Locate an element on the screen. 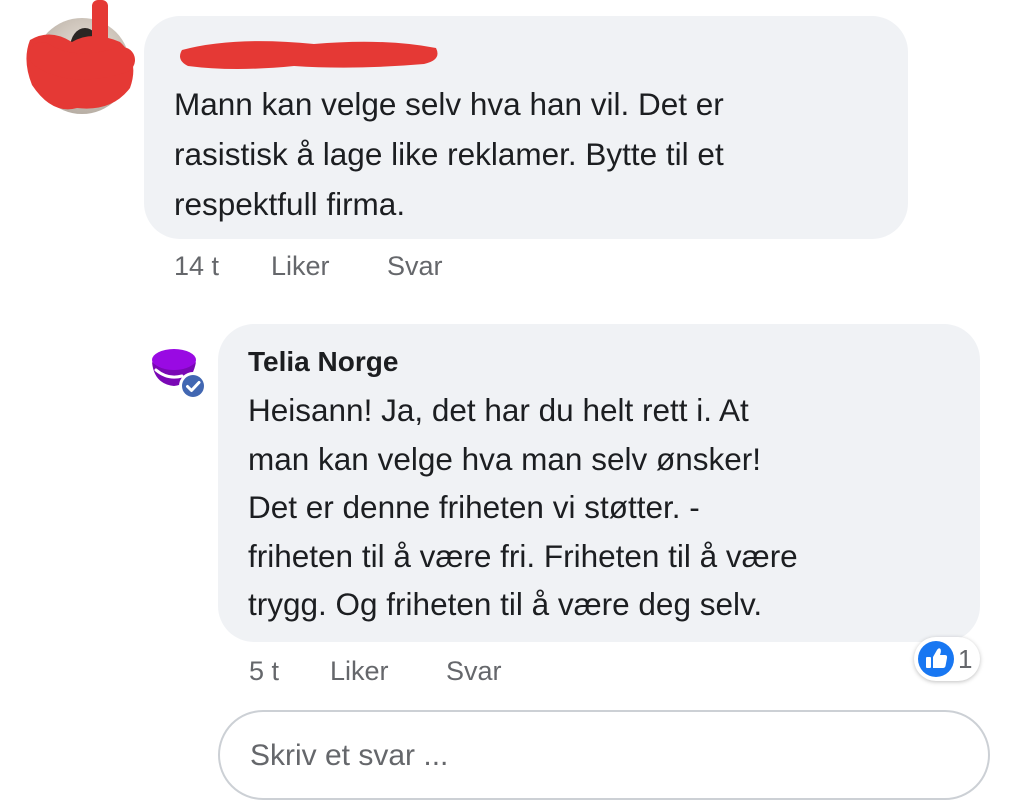  reply-timestamp: 5 t is located at coordinates (264, 671).